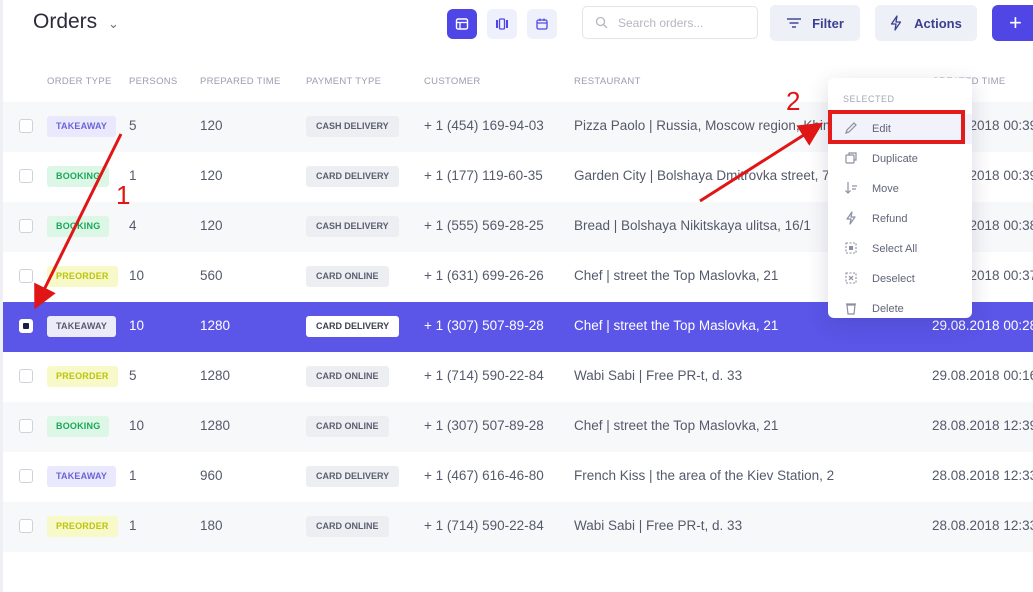  What do you see at coordinates (900, 189) in the screenshot?
I see `menu-item-move: Move` at bounding box center [900, 189].